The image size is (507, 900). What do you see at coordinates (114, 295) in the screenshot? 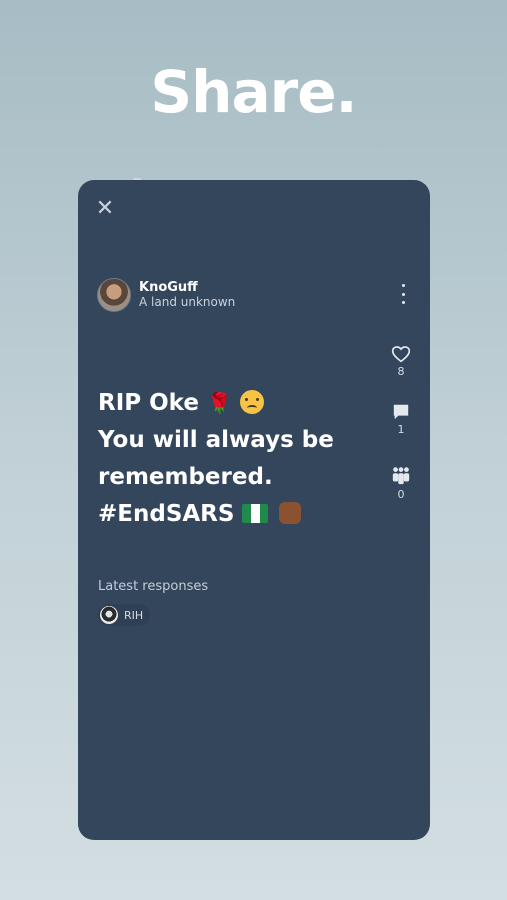
I see `author-avatar` at bounding box center [114, 295].